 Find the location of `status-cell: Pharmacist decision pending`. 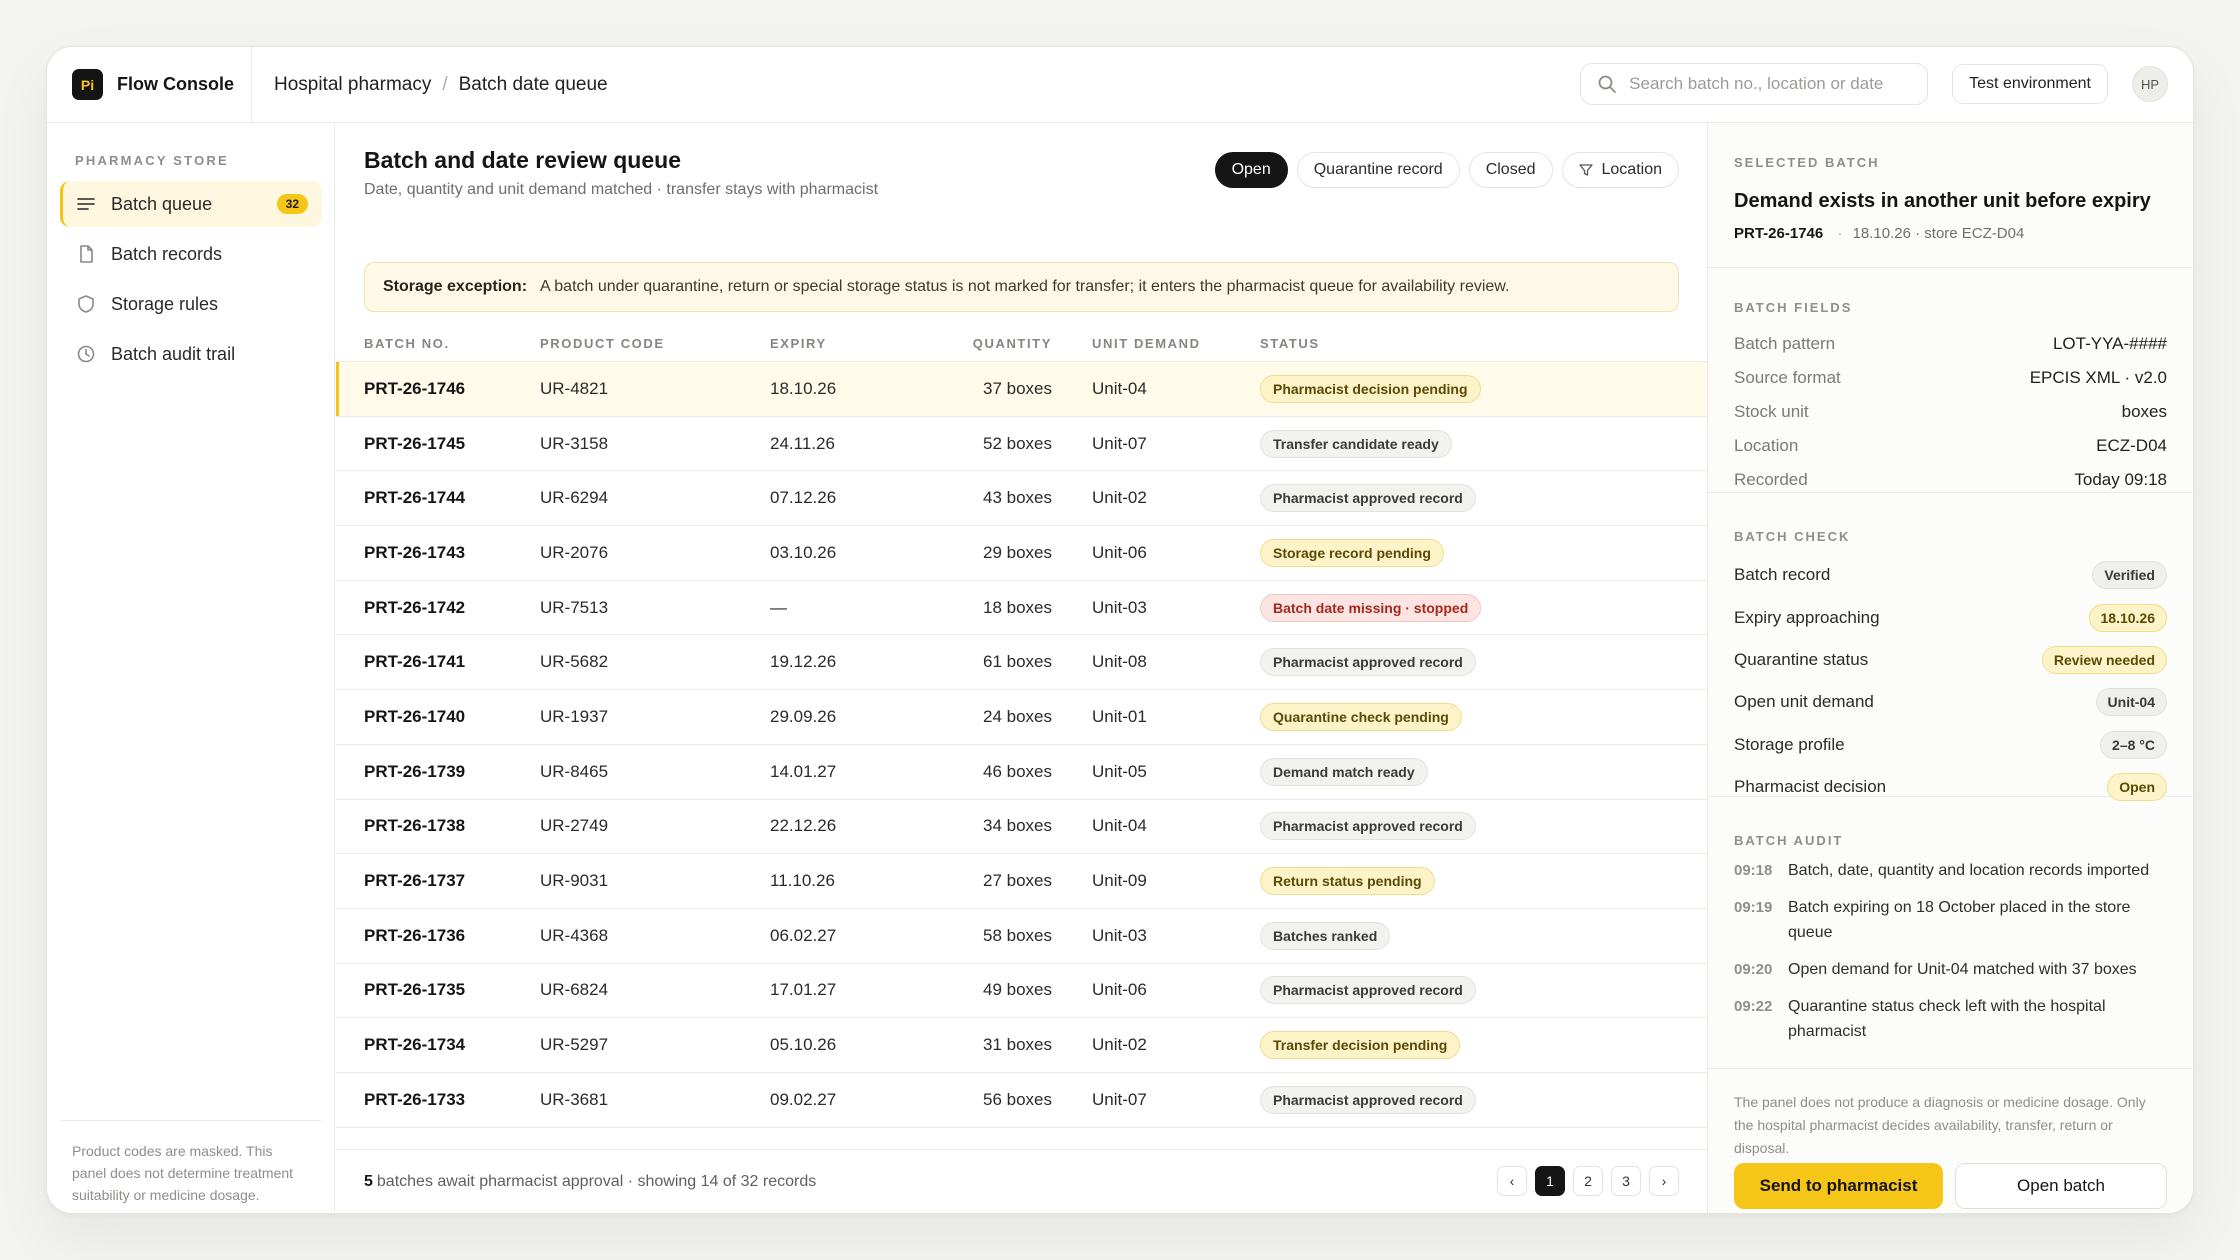

status-cell: Pharmacist decision pending is located at coordinates (1483, 388).